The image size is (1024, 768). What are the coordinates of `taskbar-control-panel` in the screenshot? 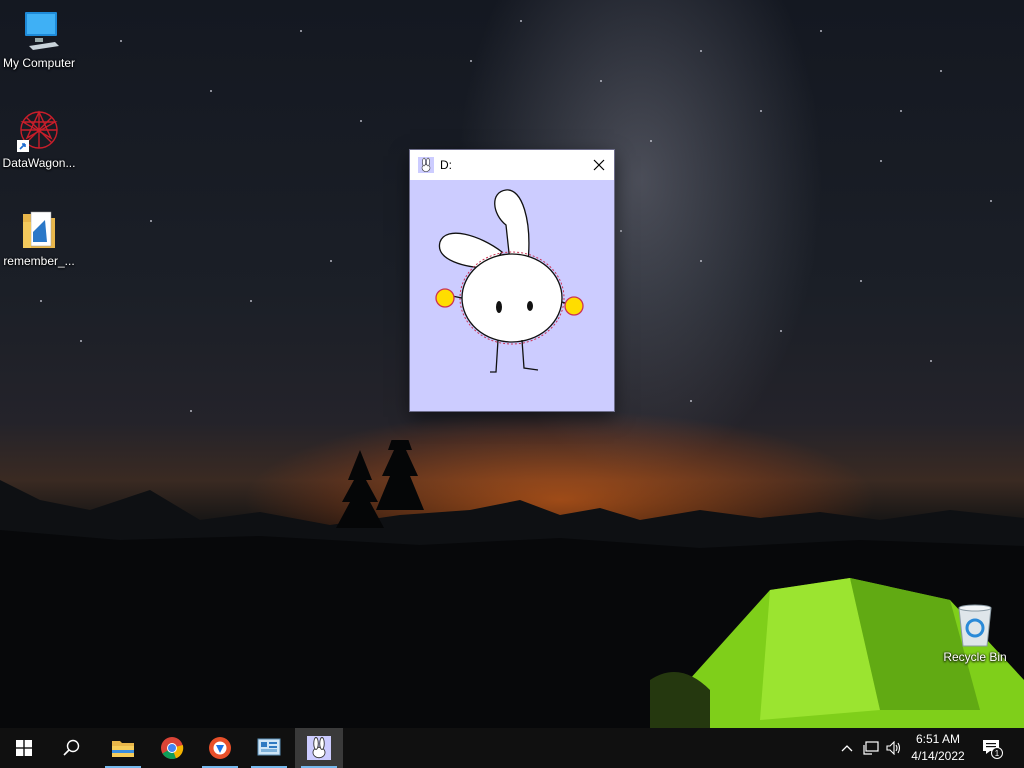 It's located at (269, 748).